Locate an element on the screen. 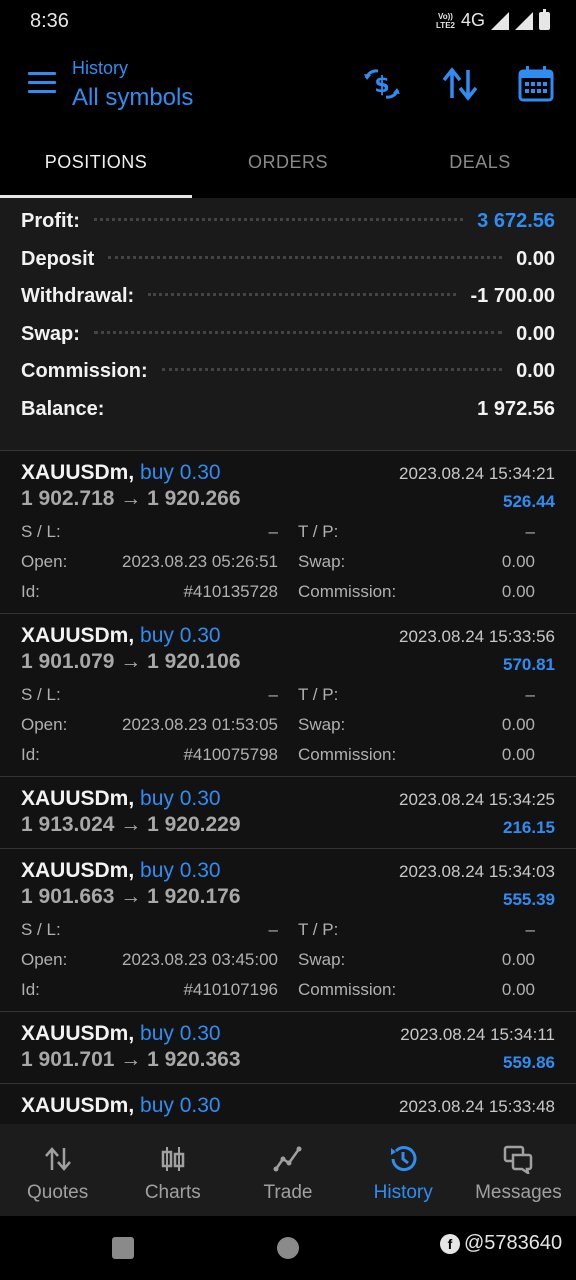 This screenshot has height=1280, width=576. nav-messages: Messages is located at coordinates (518, 1170).